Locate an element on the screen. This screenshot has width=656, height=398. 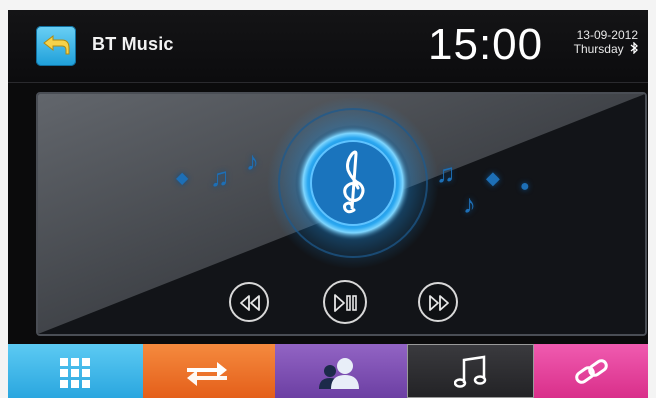
date-block: 13-09-2012 Thursday is located at coordinates (599, 42).